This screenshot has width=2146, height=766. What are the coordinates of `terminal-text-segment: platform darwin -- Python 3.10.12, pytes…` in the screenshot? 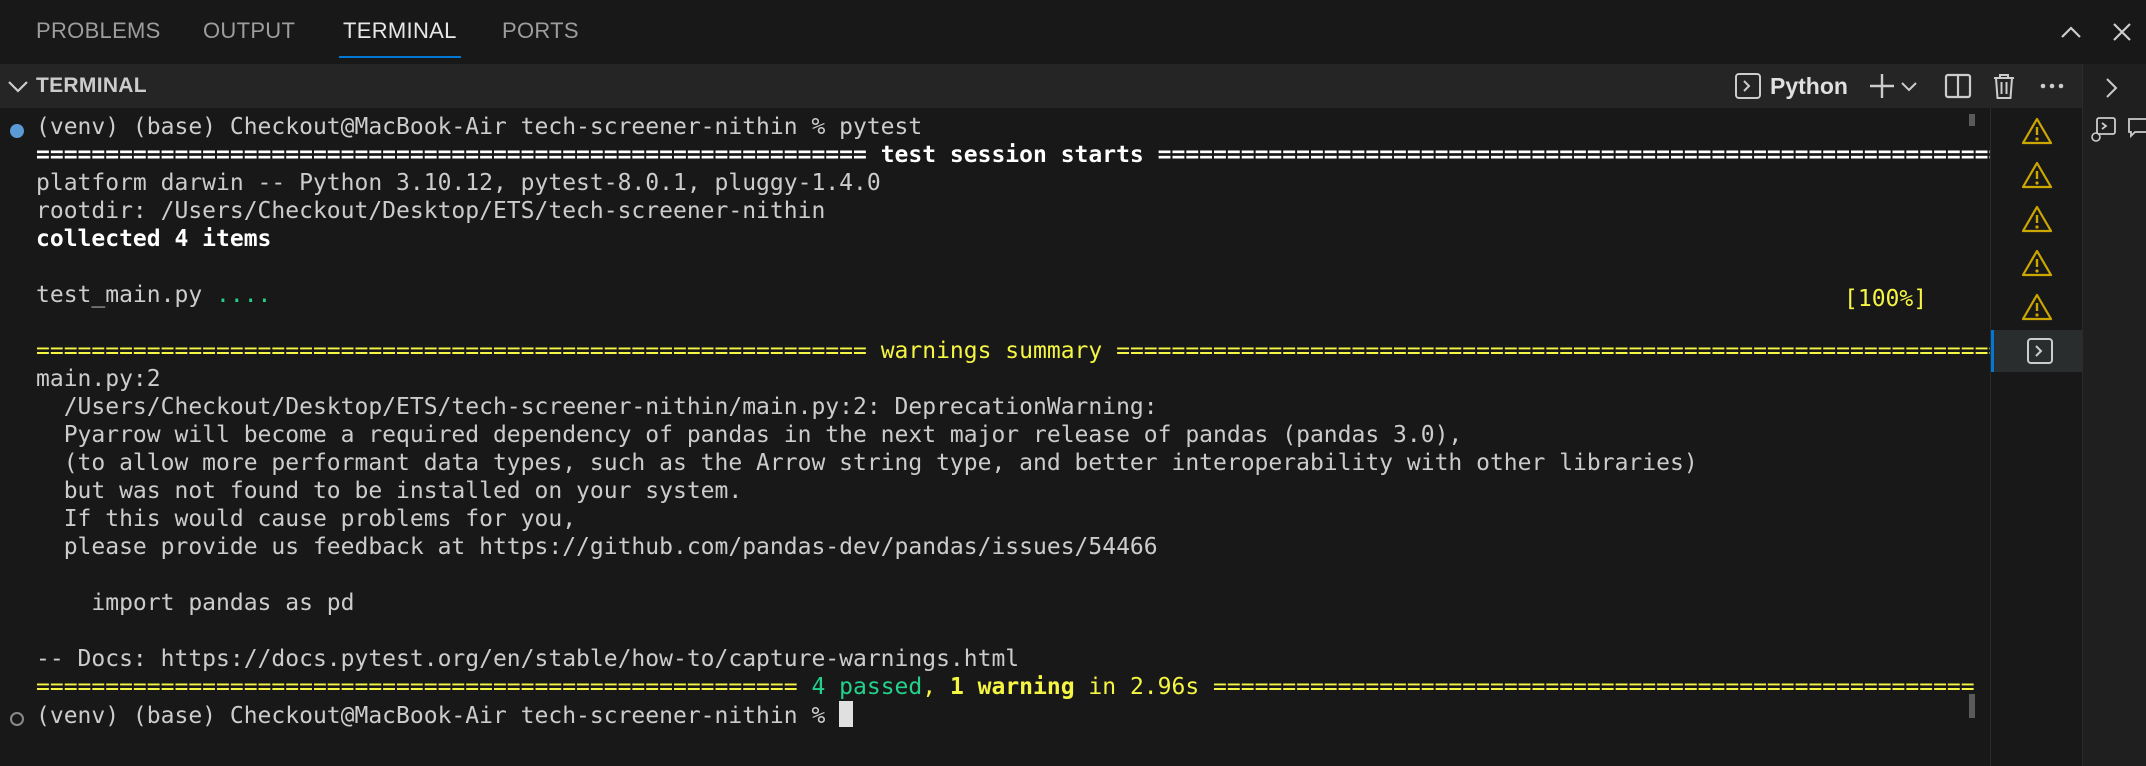 It's located at (458, 183).